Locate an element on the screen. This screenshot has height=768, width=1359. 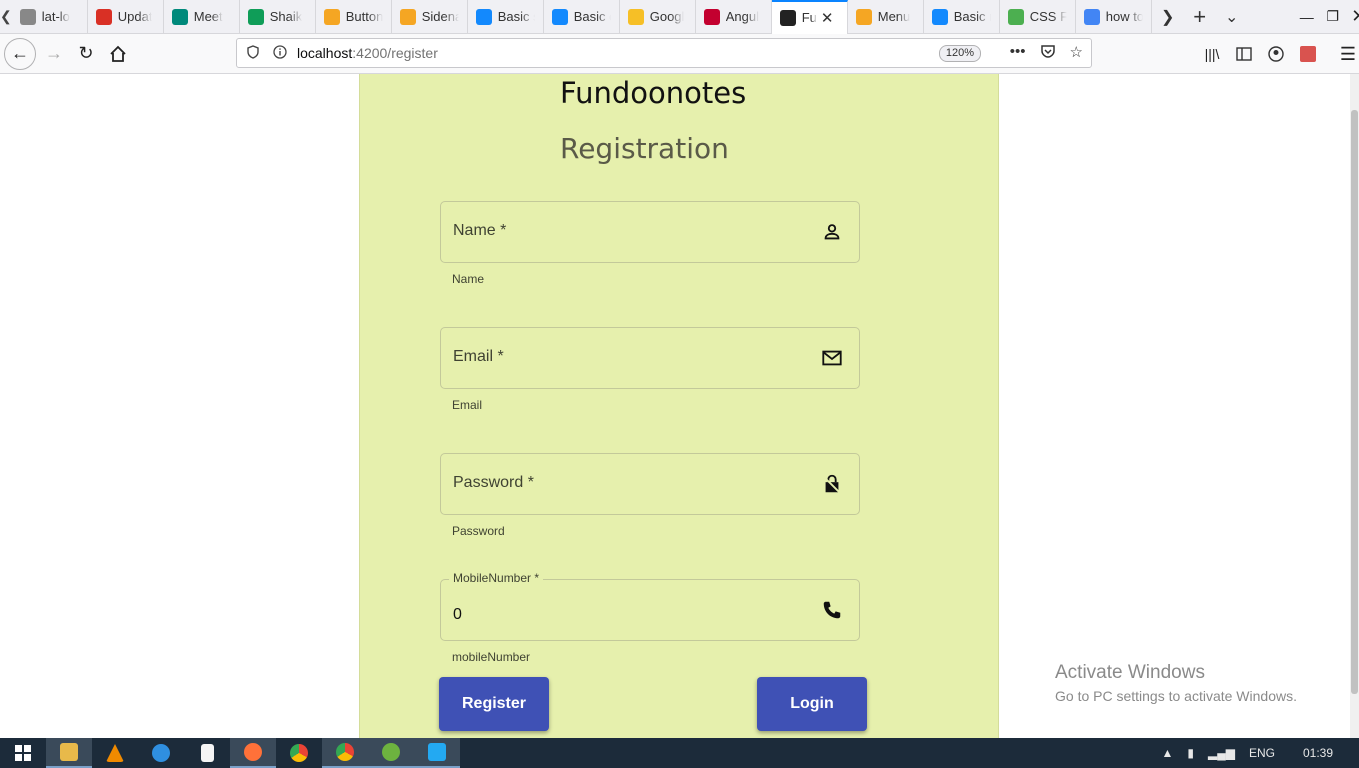
pocket-icon is located at coordinates (1048, 53).